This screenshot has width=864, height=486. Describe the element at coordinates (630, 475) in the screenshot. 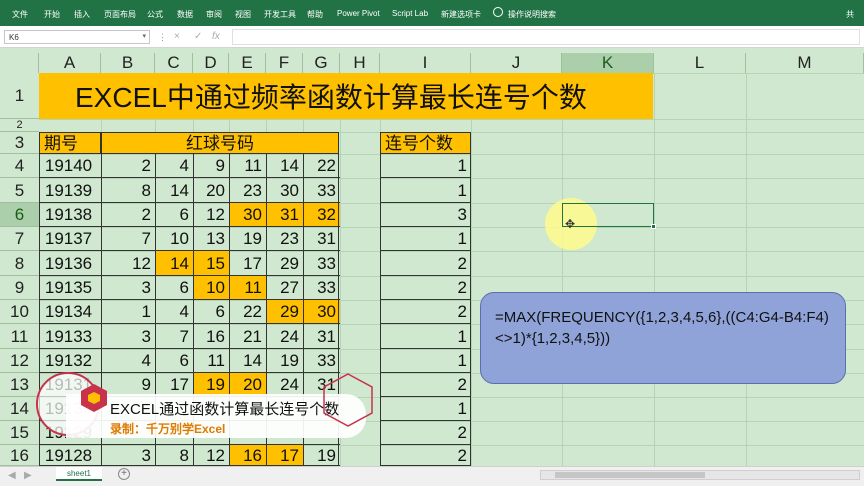

I see `scroll-thumb` at that location.